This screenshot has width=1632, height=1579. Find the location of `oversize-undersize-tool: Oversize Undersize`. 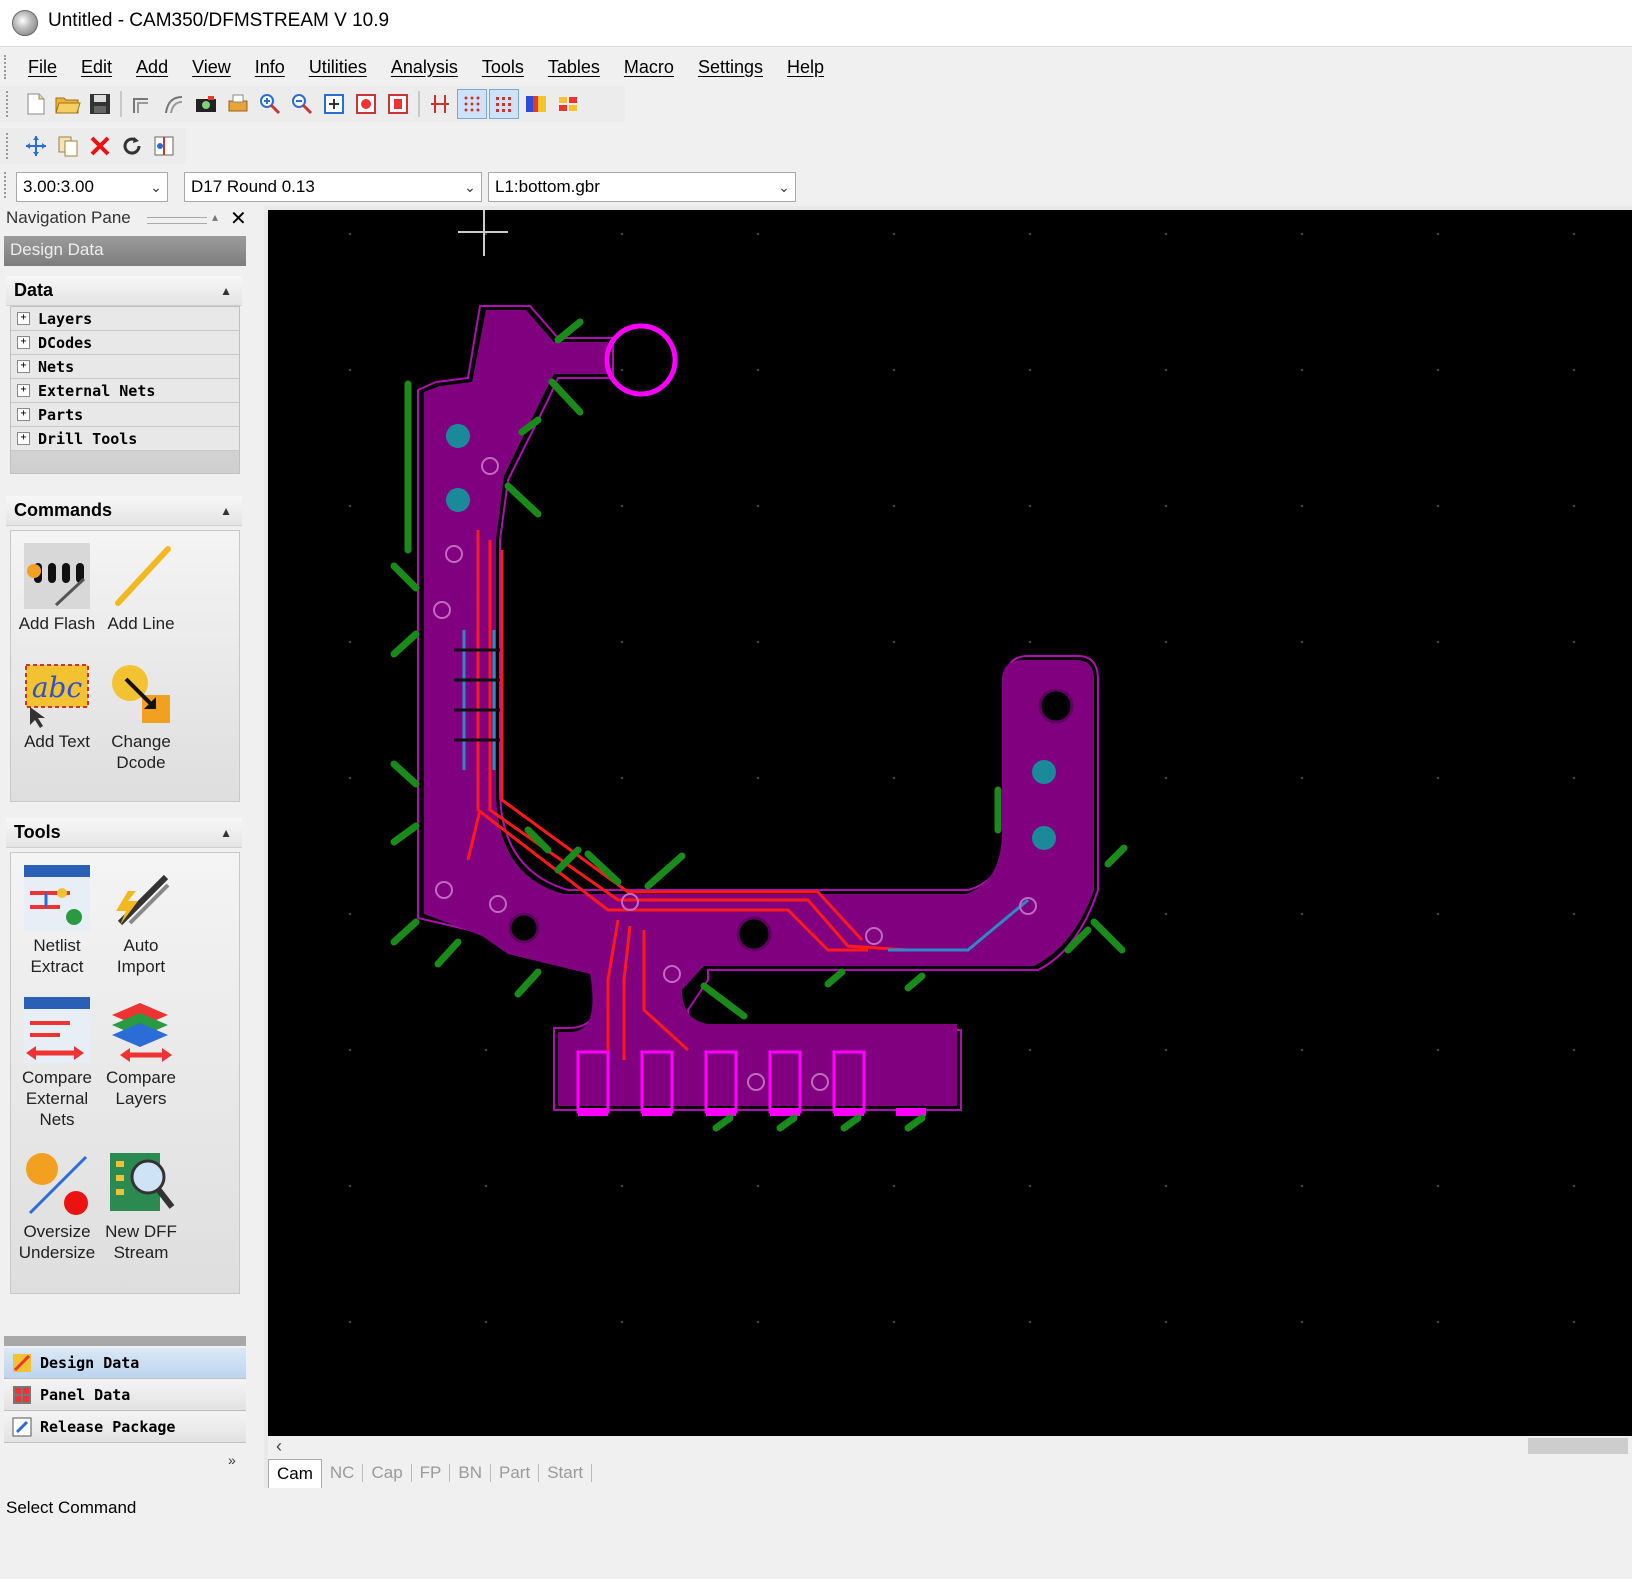

oversize-undersize-tool: Oversize Undersize is located at coordinates (57, 1206).